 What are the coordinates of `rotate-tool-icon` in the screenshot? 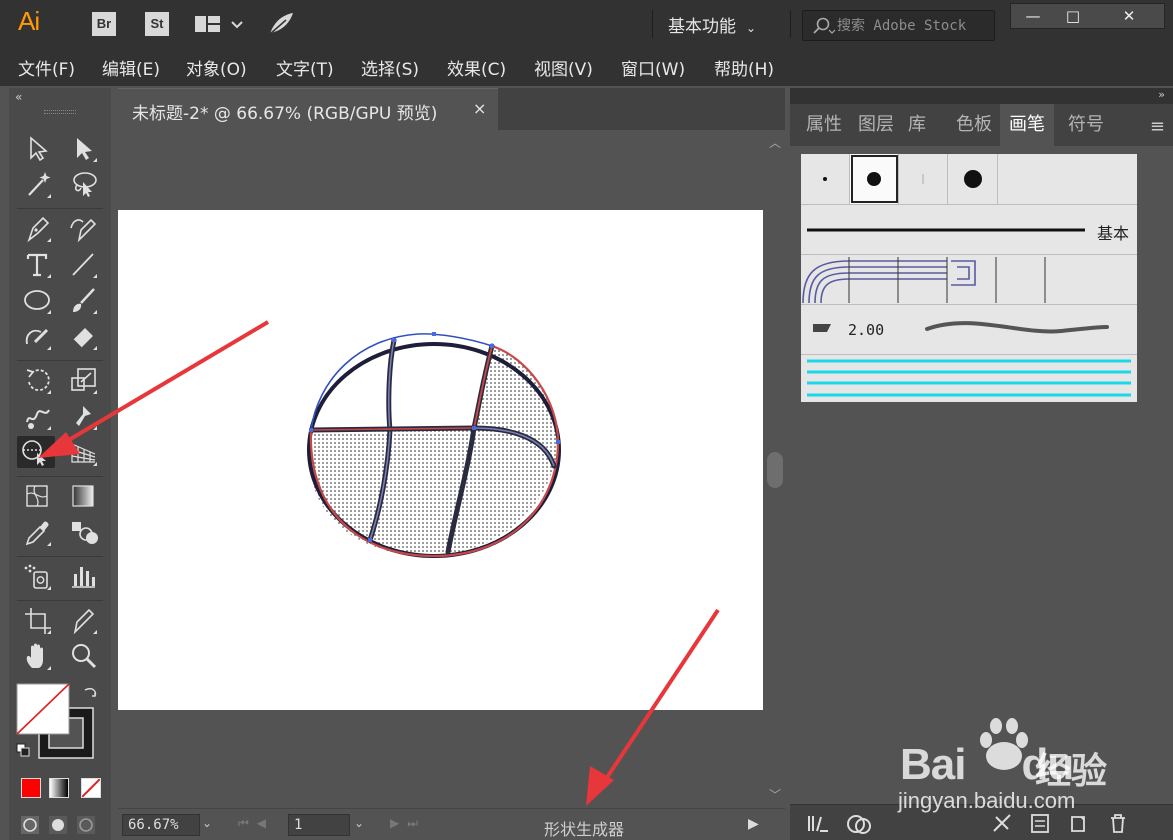 It's located at (38, 380).